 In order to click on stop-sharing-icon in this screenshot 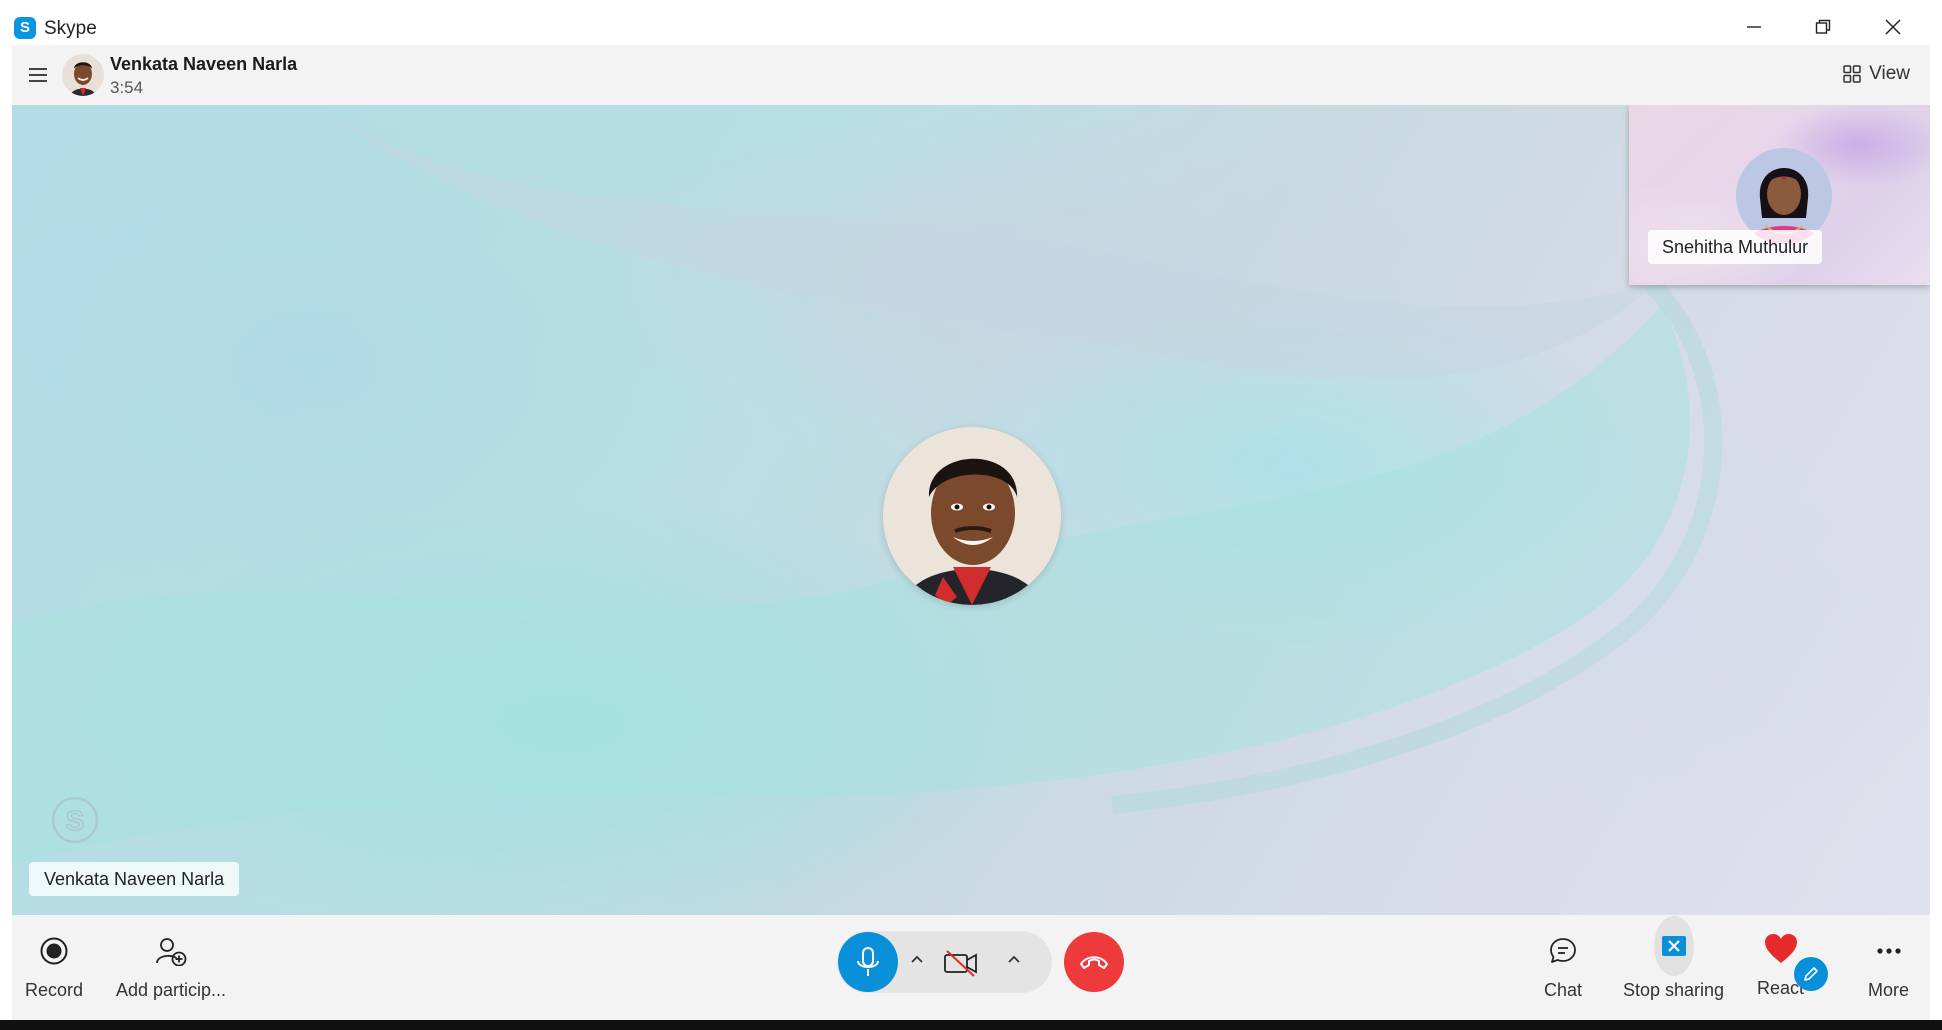, I will do `click(1673, 946)`.